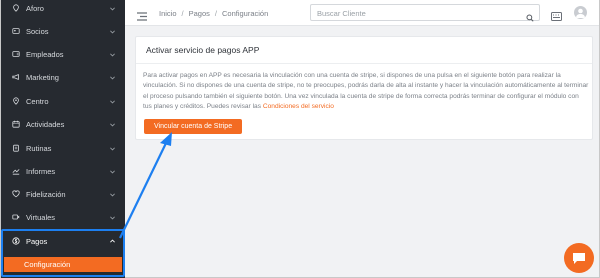 Image resolution: width=600 pixels, height=278 pixels. Describe the element at coordinates (16, 124) in the screenshot. I see `calendar-icon` at that location.